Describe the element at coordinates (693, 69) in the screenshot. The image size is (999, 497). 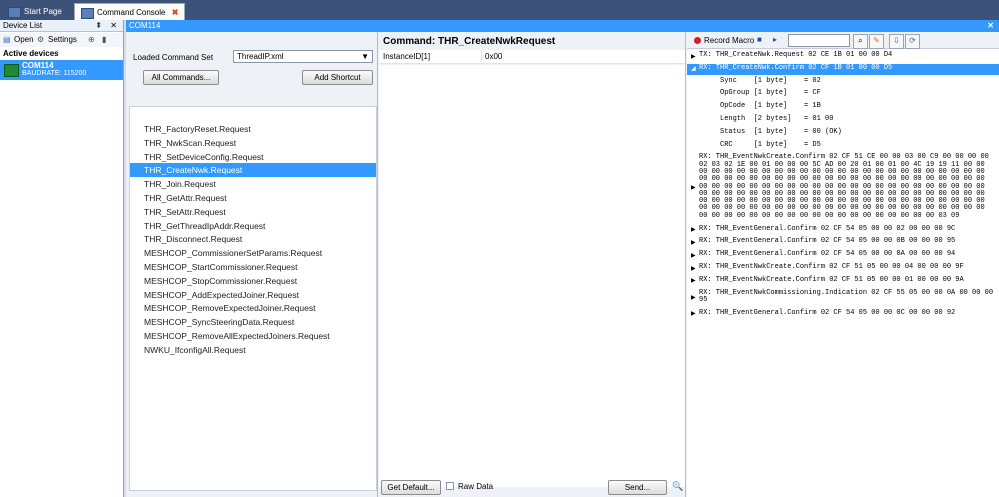
I see `collapse-icon: ◢` at that location.